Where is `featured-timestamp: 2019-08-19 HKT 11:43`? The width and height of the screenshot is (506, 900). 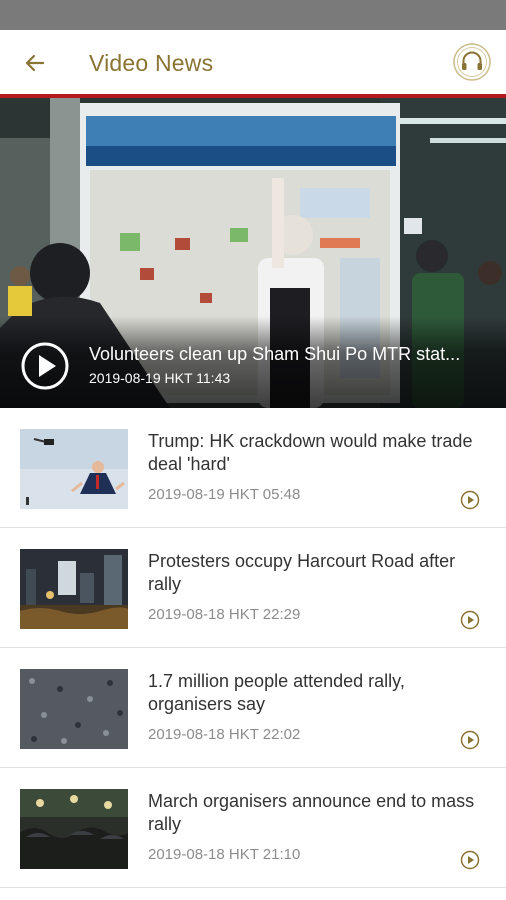
featured-timestamp: 2019-08-19 HKT 11:43 is located at coordinates (160, 378).